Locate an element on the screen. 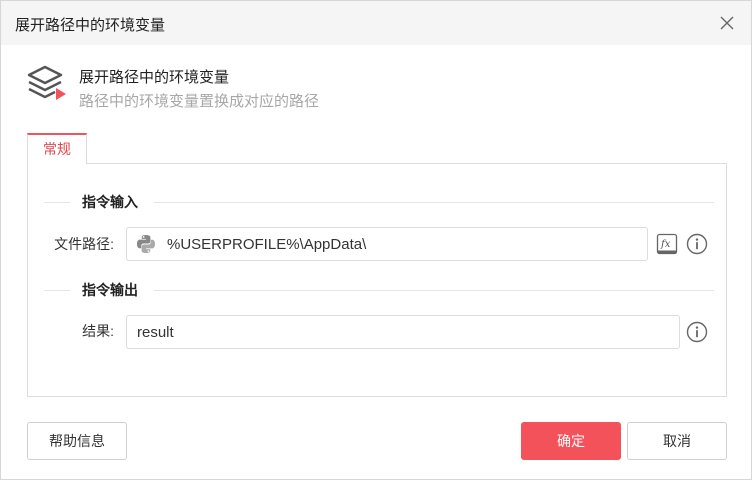  close-icon is located at coordinates (727, 23).